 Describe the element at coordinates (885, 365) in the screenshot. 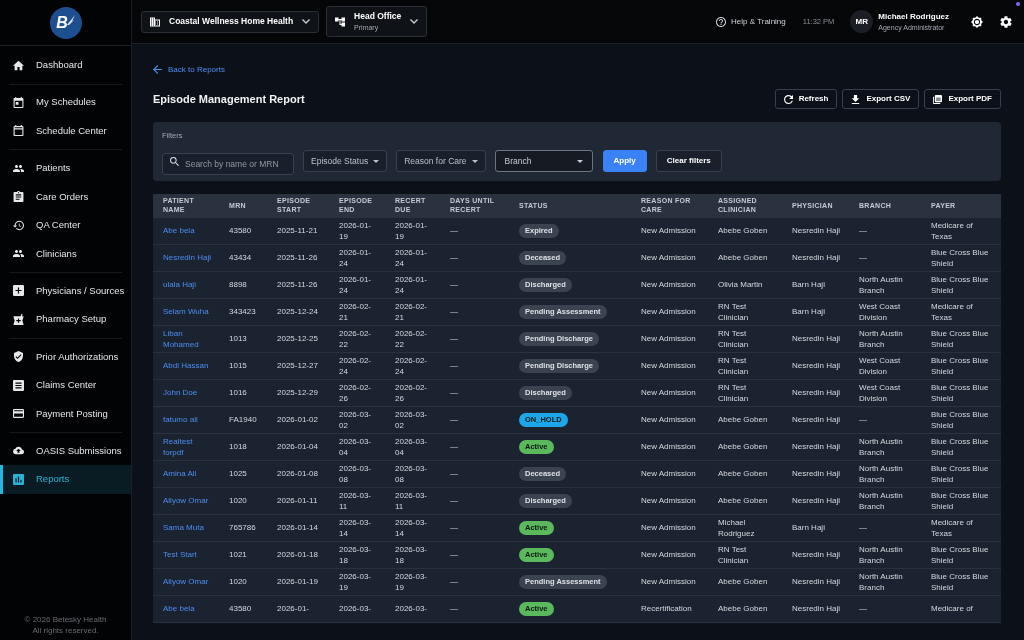

I see `table-cell: West Coast Division` at that location.